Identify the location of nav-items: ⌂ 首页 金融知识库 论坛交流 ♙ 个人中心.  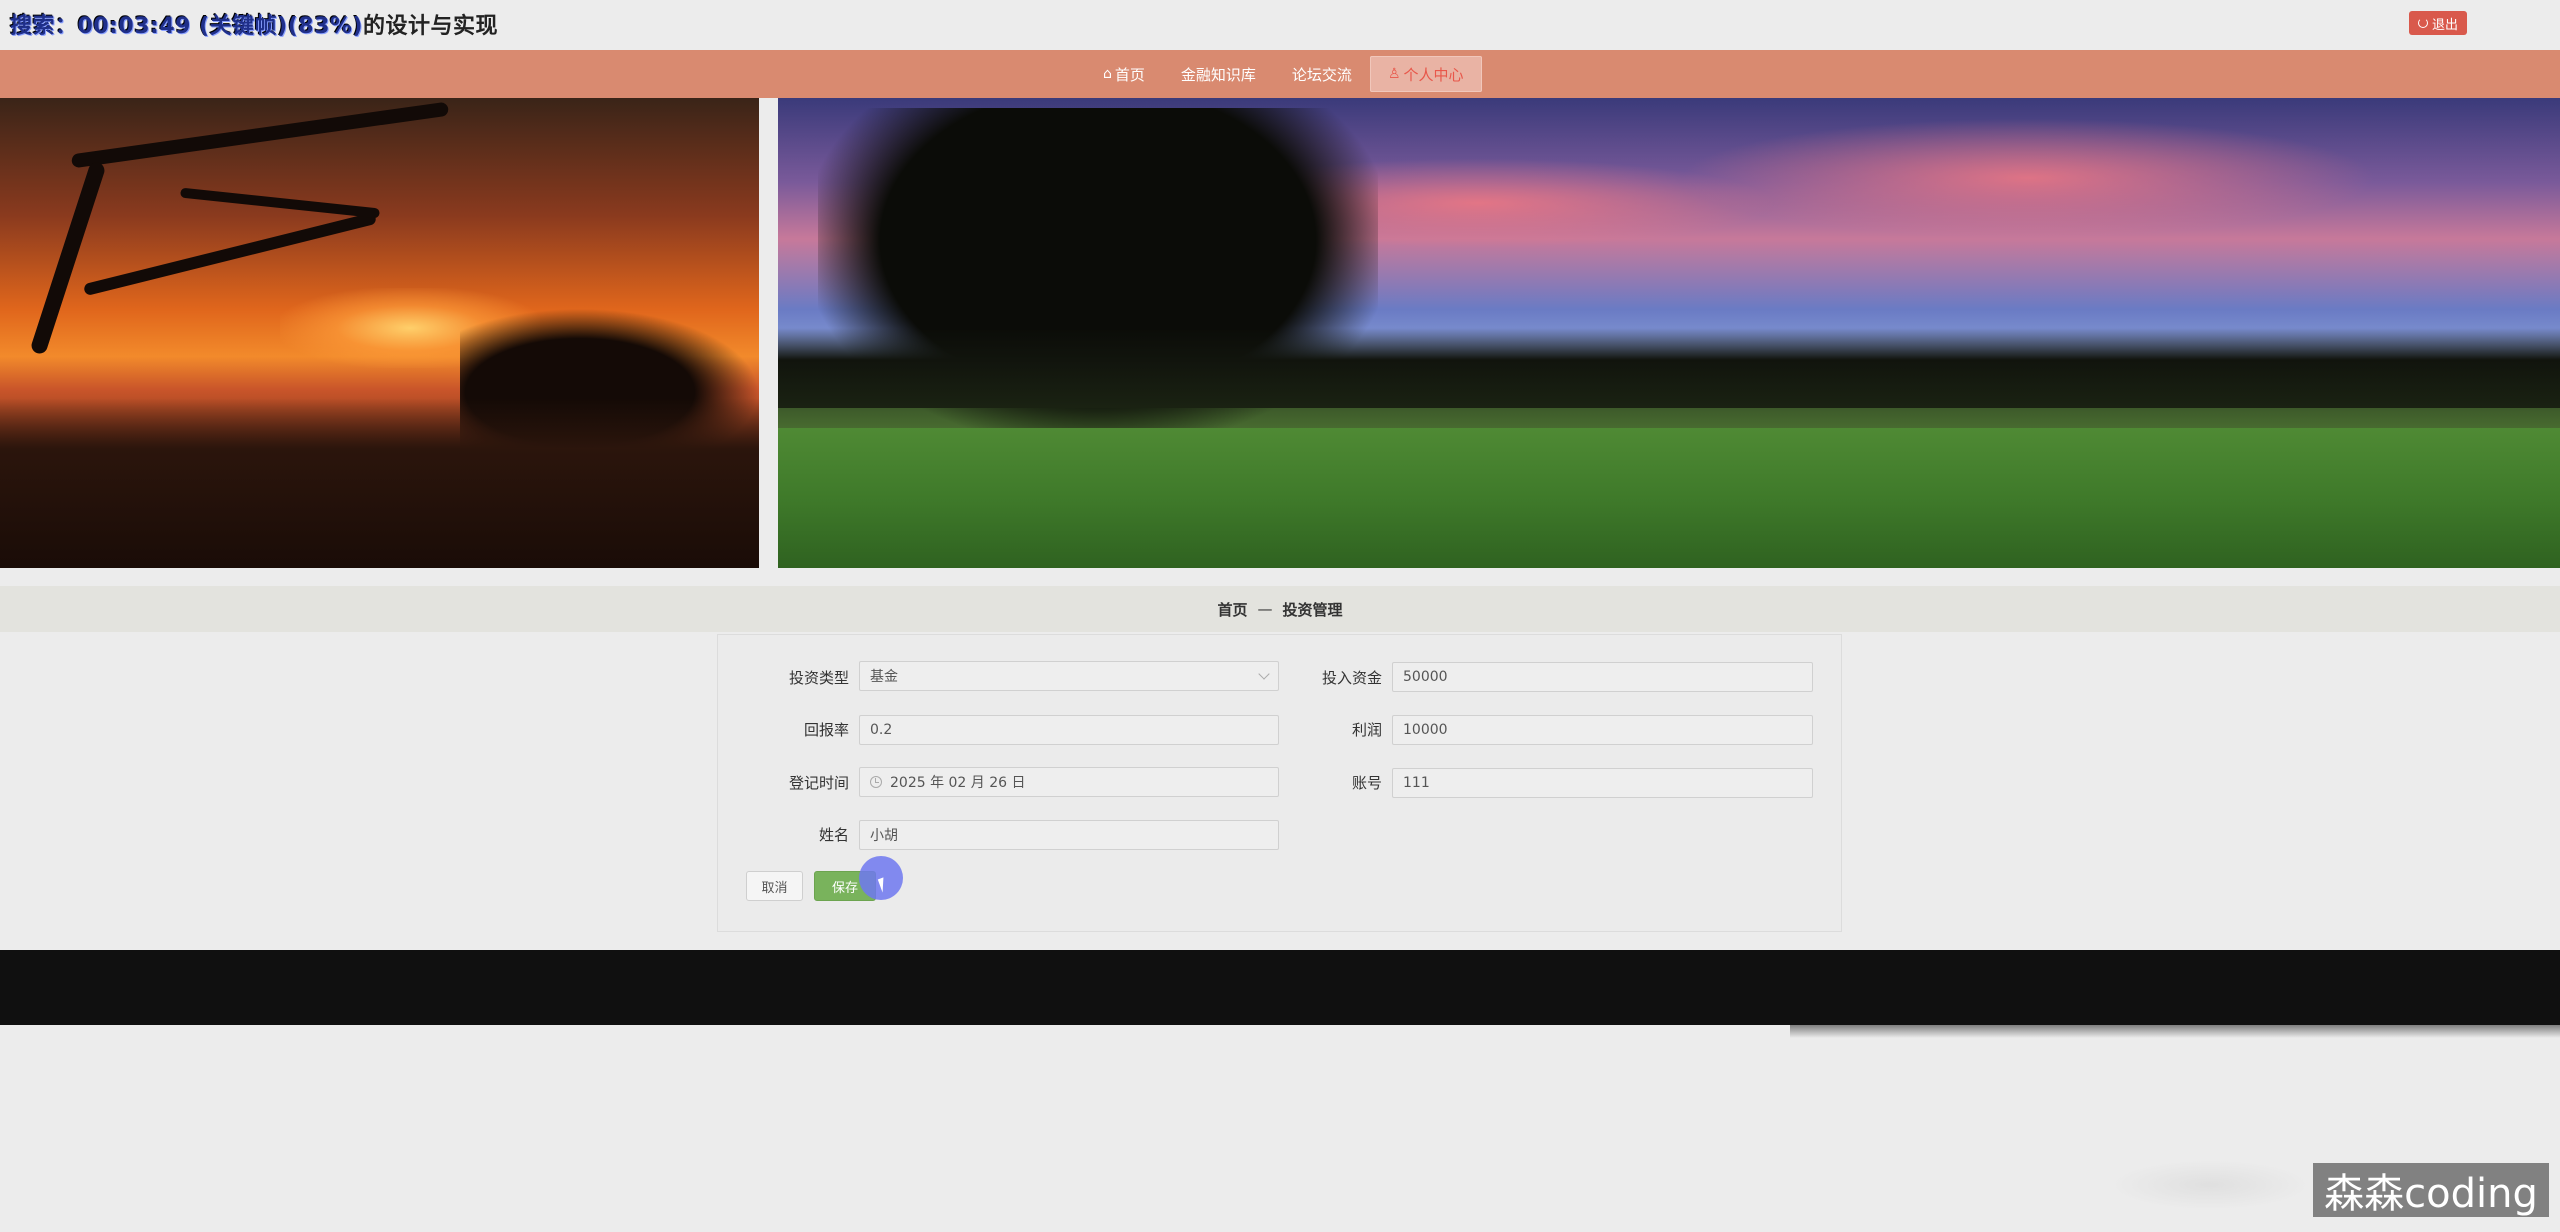
(1283, 74).